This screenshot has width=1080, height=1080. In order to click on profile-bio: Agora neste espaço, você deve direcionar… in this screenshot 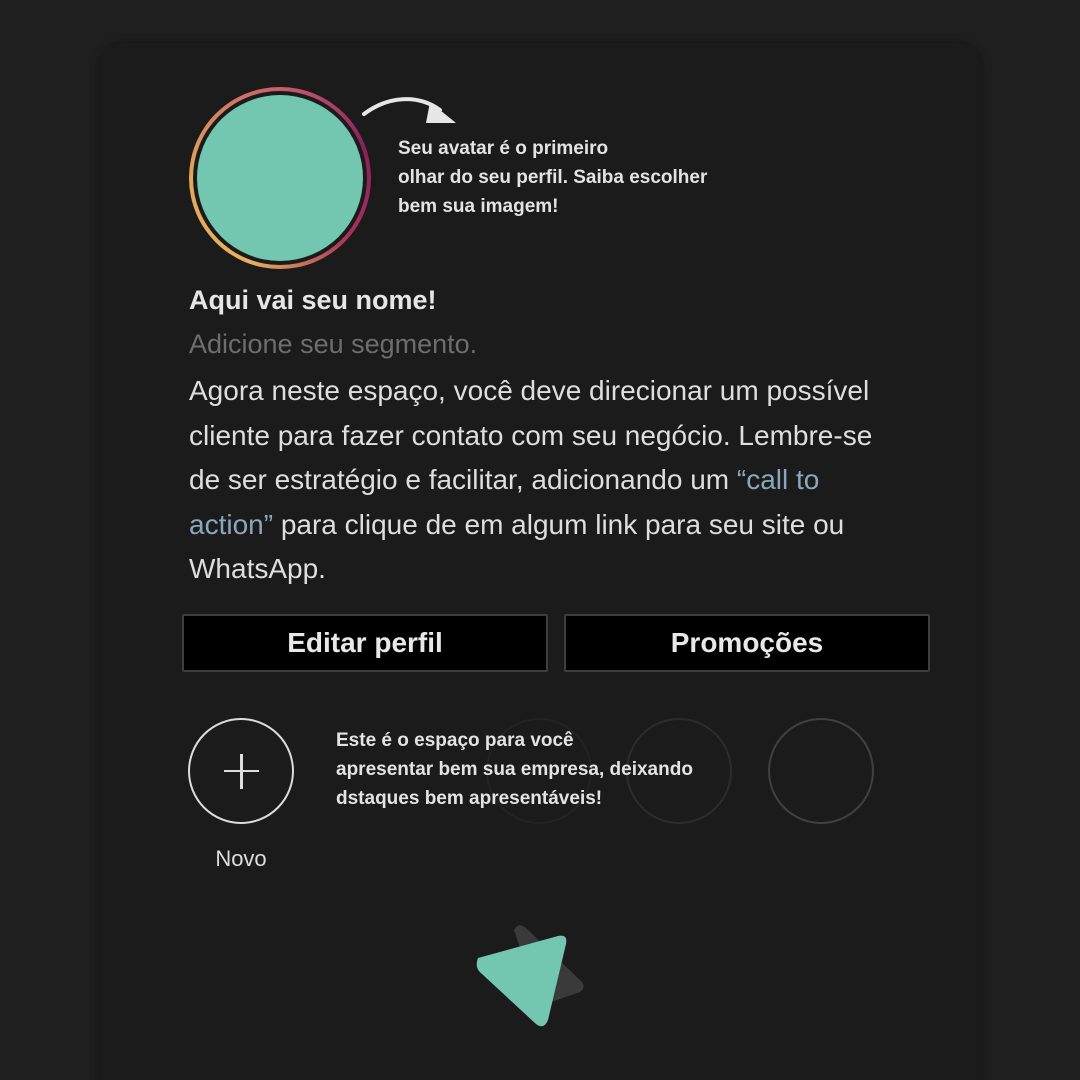, I will do `click(549, 480)`.